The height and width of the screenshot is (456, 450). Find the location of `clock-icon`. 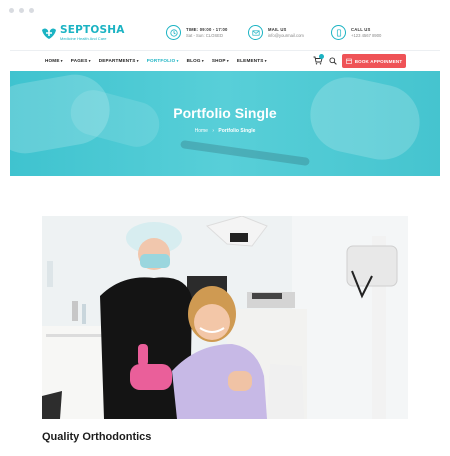

clock-icon is located at coordinates (173, 32).